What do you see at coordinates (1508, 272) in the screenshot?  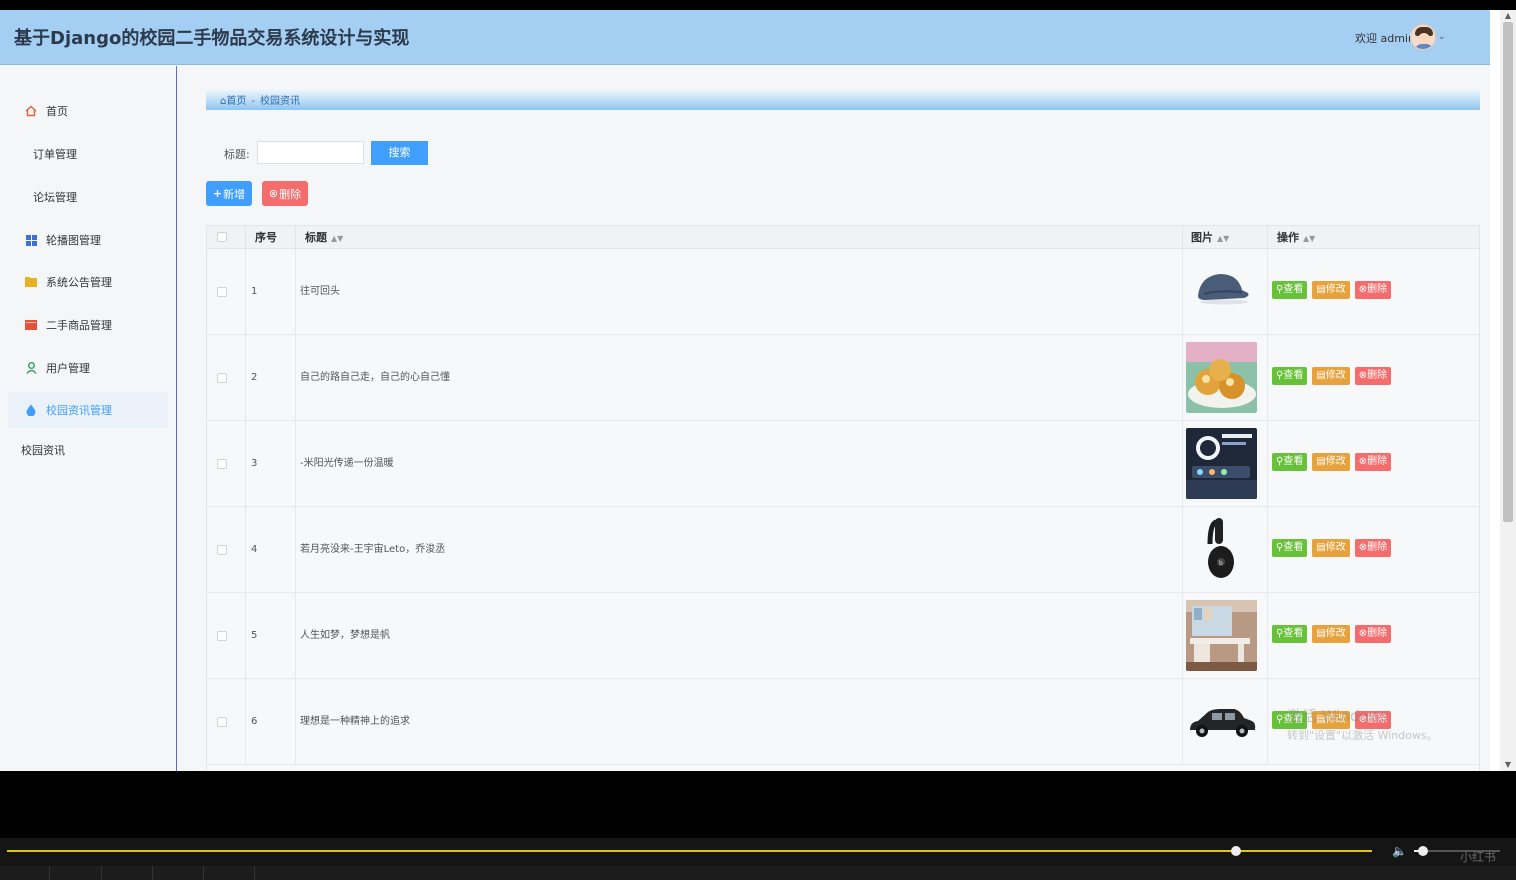 I see `scrollbar-thumb` at bounding box center [1508, 272].